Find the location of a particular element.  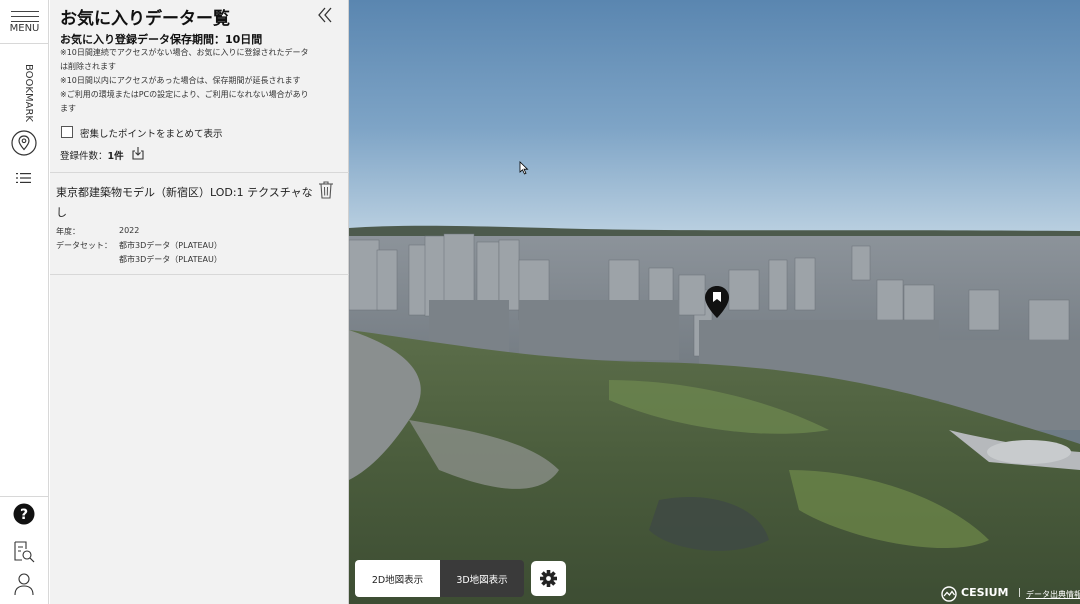

view-mode-toggle: 2D地図表示 3D地図表示 is located at coordinates (439, 578).